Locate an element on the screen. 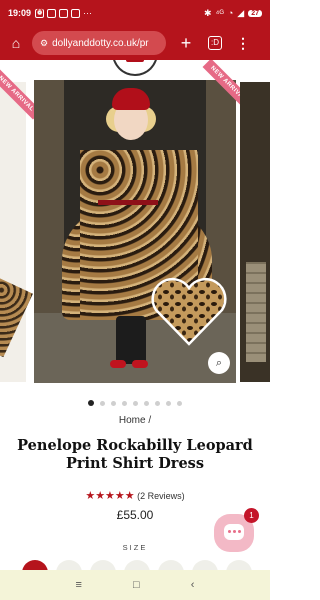  wifi-icon: ◔ is located at coordinates (230, 13).